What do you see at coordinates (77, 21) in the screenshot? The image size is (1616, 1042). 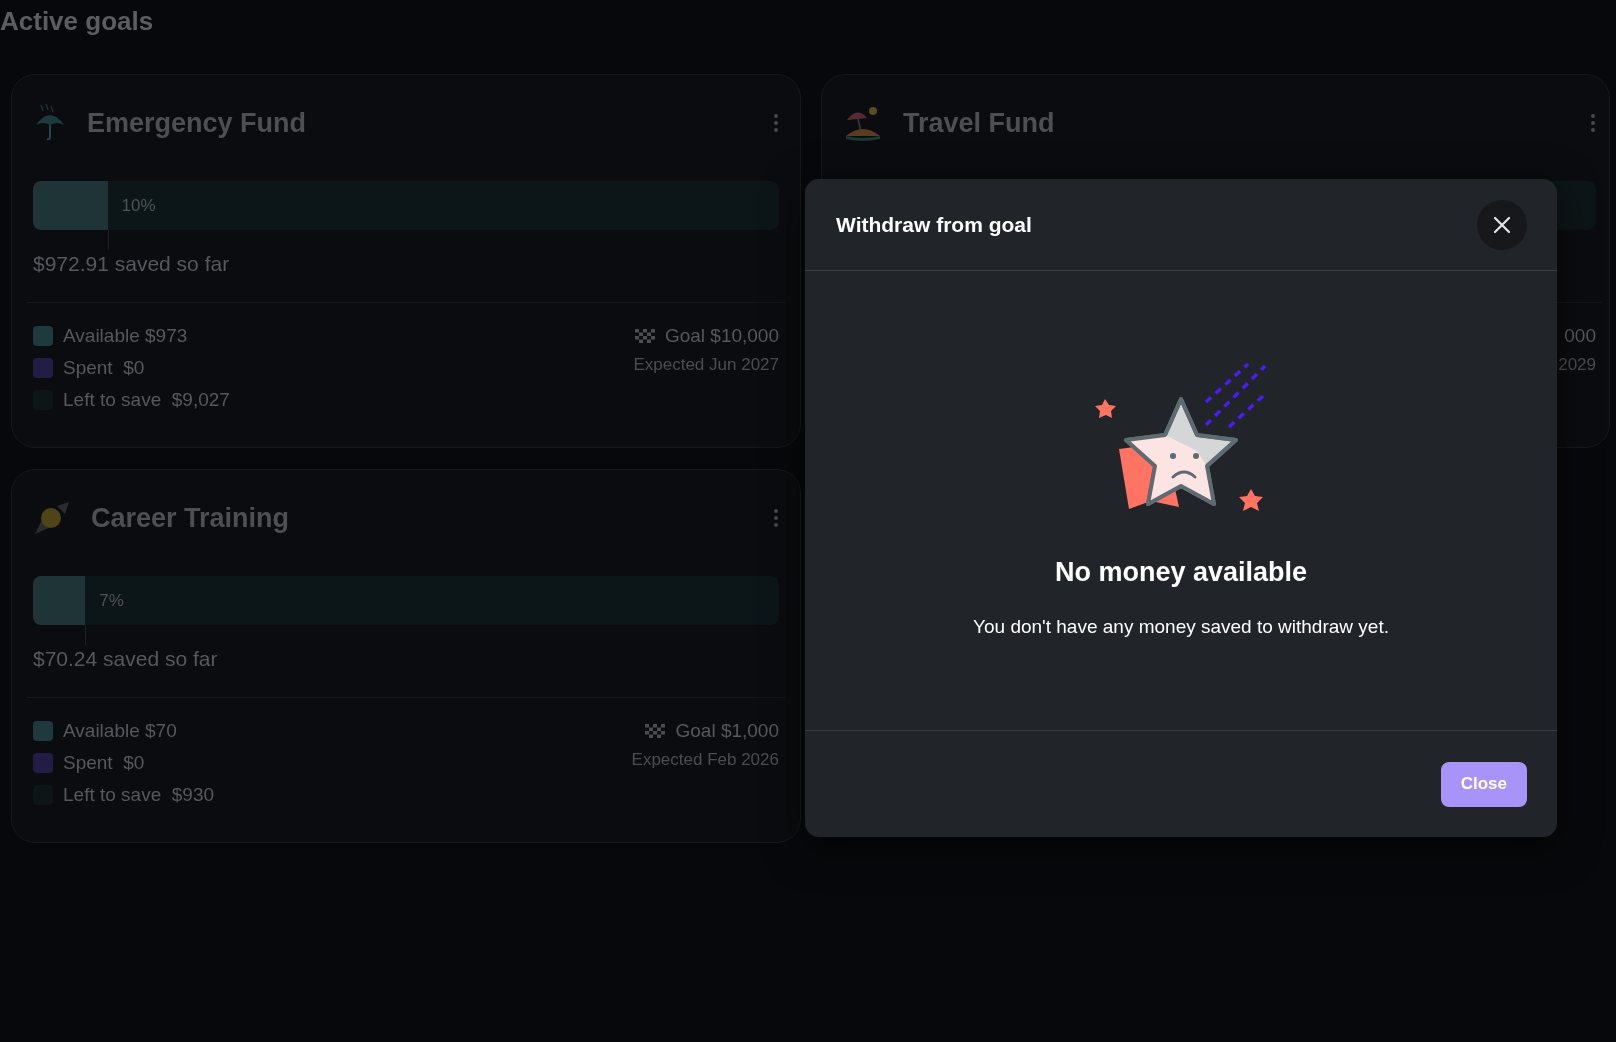 I see `page-title: Active goals` at bounding box center [77, 21].